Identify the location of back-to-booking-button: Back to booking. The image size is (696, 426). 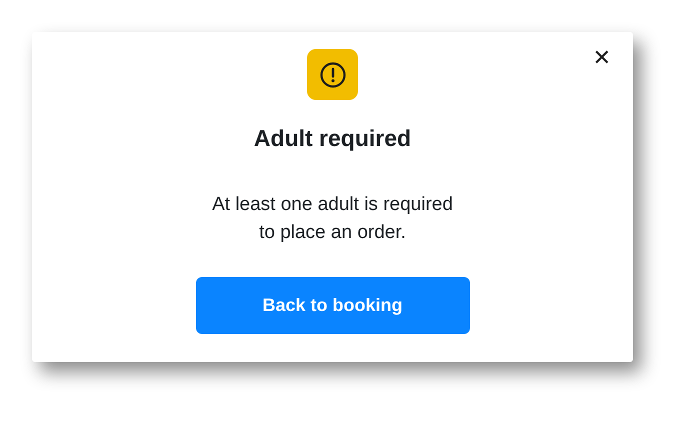
(333, 305).